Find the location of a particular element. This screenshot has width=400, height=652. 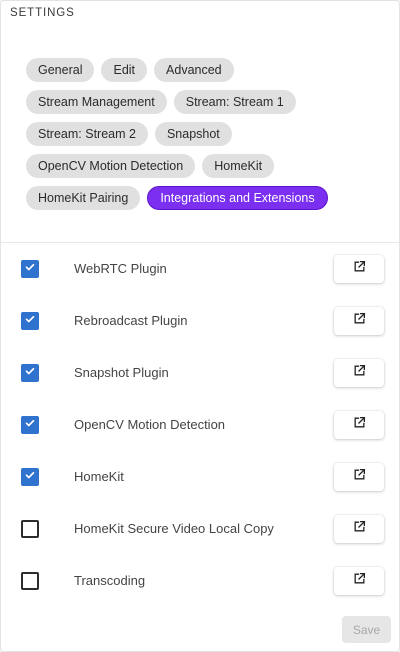

integration-row: HomeKit is located at coordinates (200, 477).